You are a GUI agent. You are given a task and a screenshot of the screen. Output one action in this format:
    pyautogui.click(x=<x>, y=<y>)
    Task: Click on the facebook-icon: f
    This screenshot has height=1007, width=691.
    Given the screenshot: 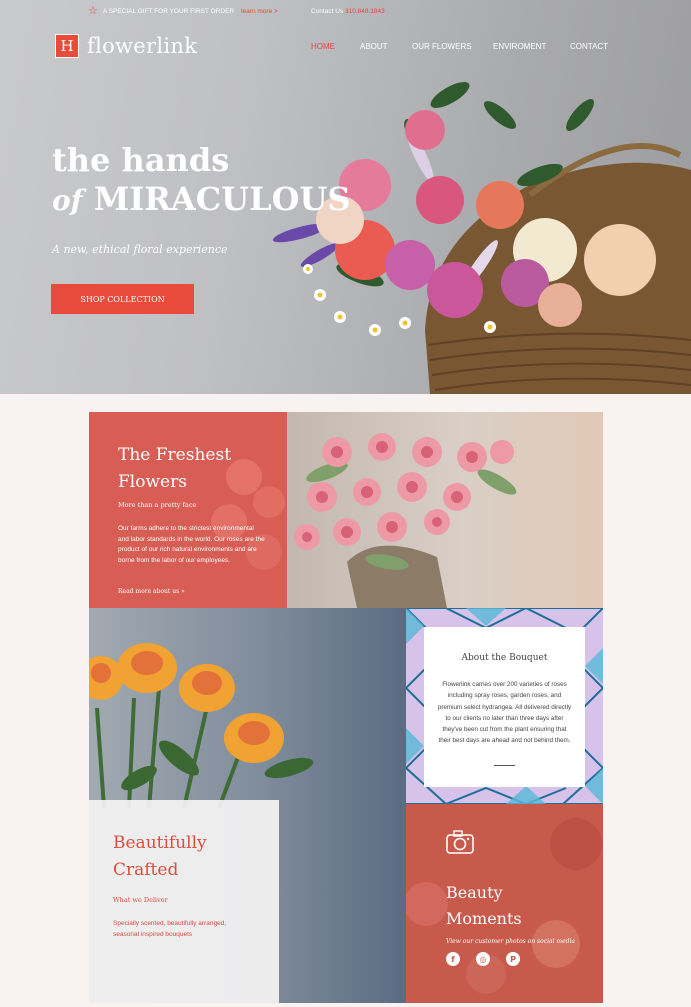 What is the action you would take?
    pyautogui.click(x=453, y=959)
    